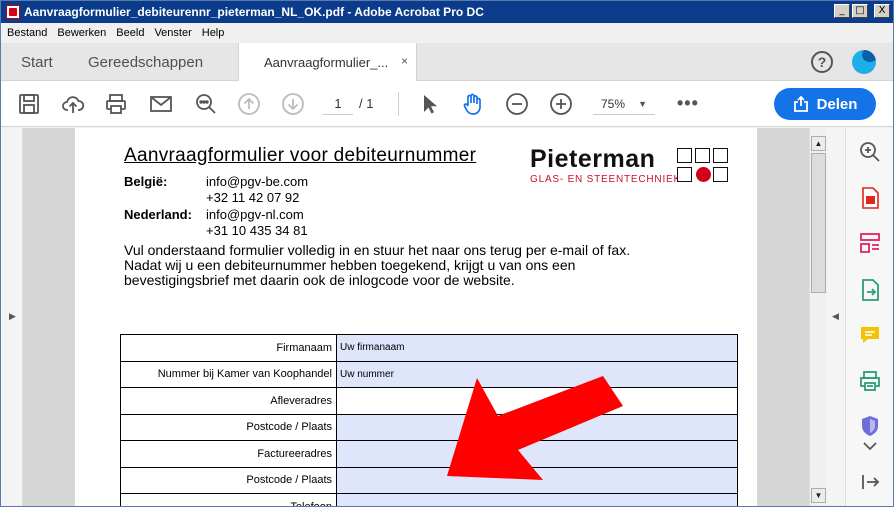  Describe the element at coordinates (561, 104) in the screenshot. I see `zoom-in-icon` at that location.